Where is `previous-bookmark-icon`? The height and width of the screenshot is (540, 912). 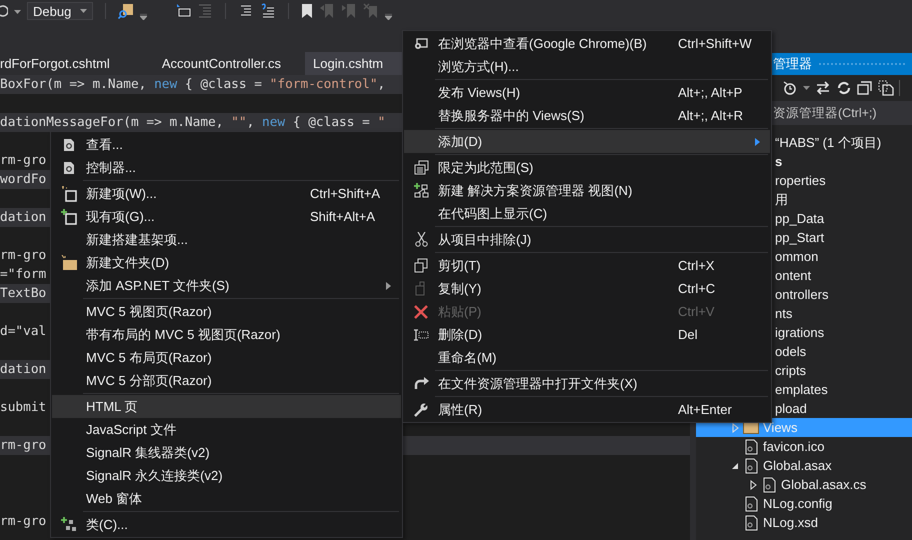
previous-bookmark-icon is located at coordinates (327, 11).